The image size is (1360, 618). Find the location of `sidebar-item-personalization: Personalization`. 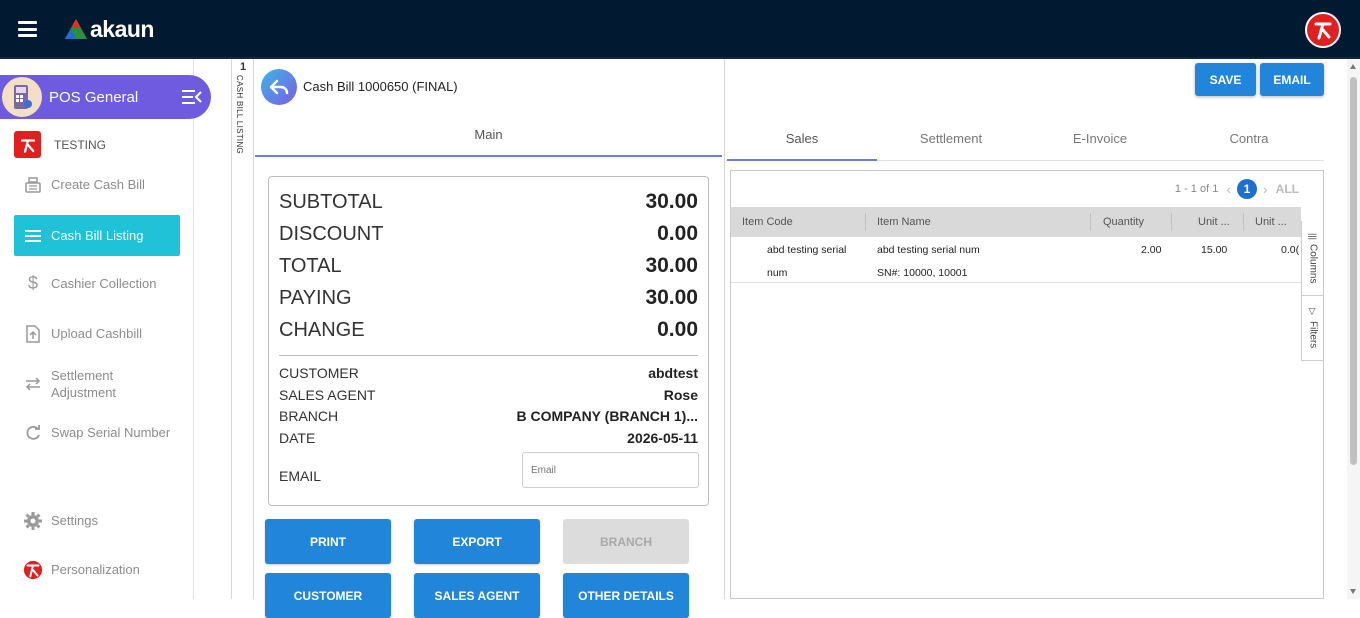

sidebar-item-personalization: Personalization is located at coordinates (97, 569).